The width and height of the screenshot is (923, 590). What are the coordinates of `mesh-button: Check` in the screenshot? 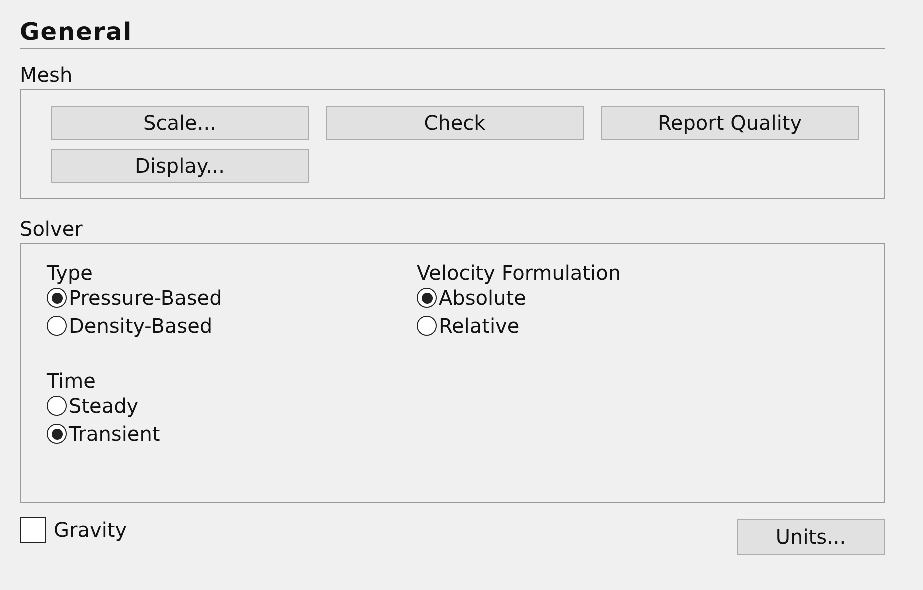 It's located at (455, 123).